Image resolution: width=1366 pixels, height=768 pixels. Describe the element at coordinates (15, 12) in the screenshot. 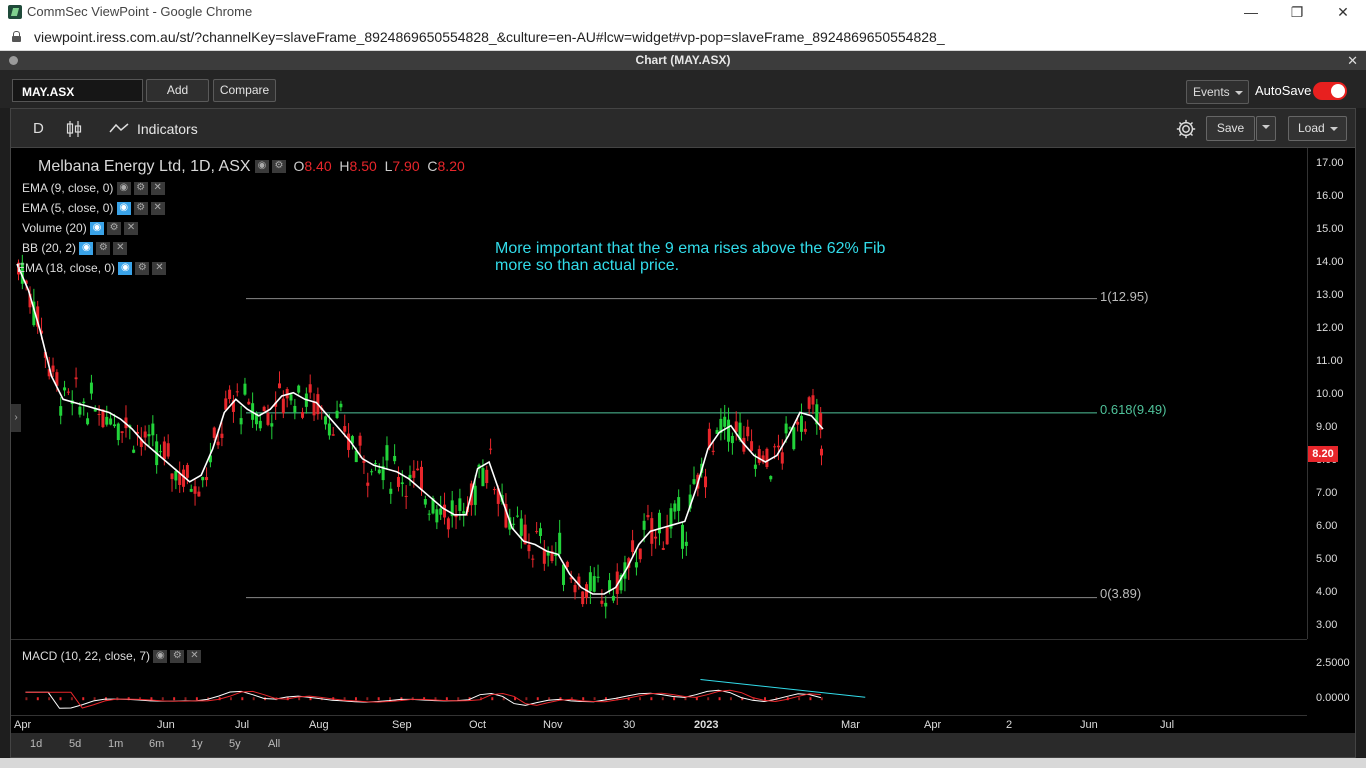

I see `app-icon` at that location.